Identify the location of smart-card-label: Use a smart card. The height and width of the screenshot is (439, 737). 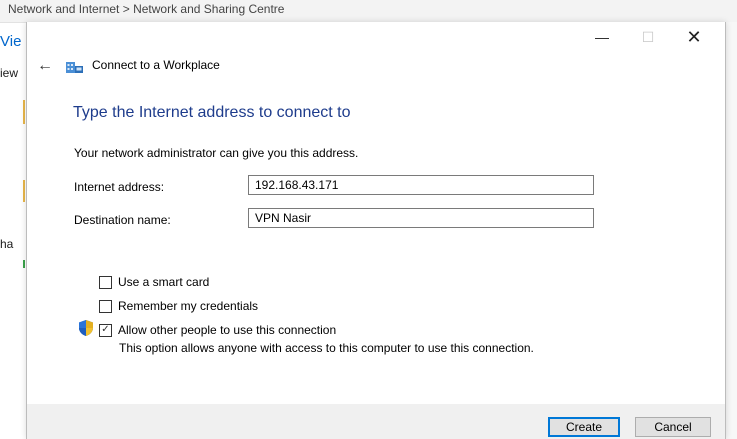
(164, 282).